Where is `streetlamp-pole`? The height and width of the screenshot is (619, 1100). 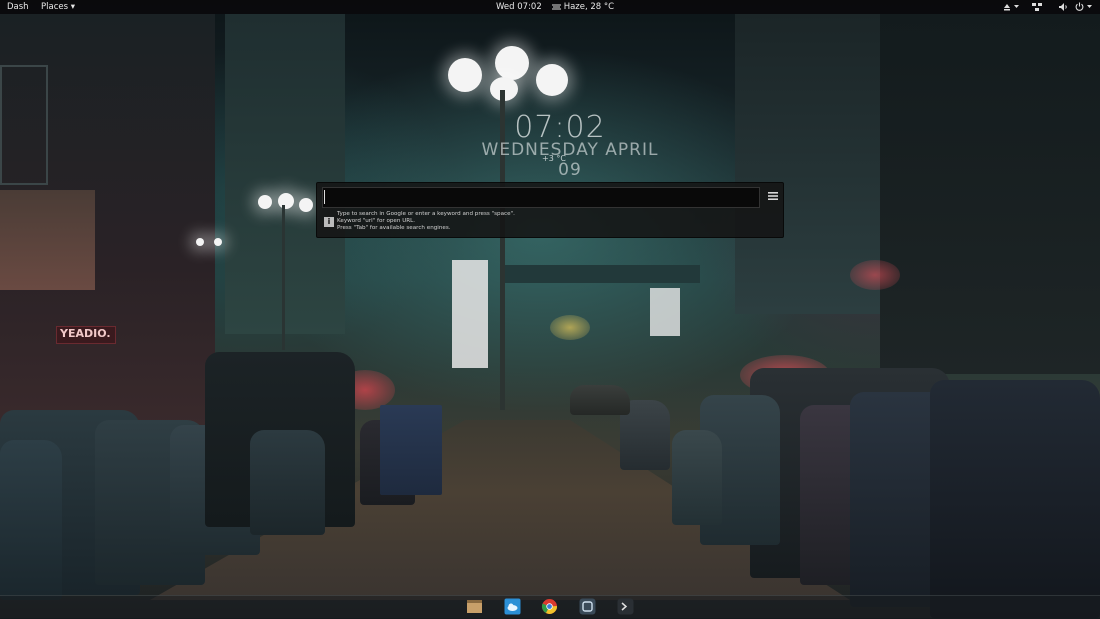
streetlamp-pole is located at coordinates (283, 277).